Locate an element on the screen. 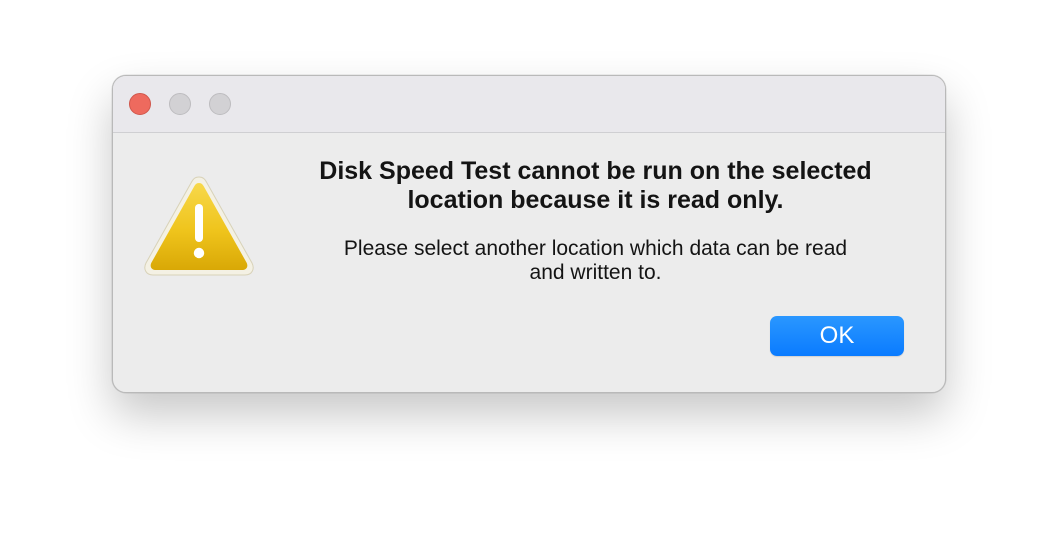  alert-message-line: and written to. is located at coordinates (595, 272).